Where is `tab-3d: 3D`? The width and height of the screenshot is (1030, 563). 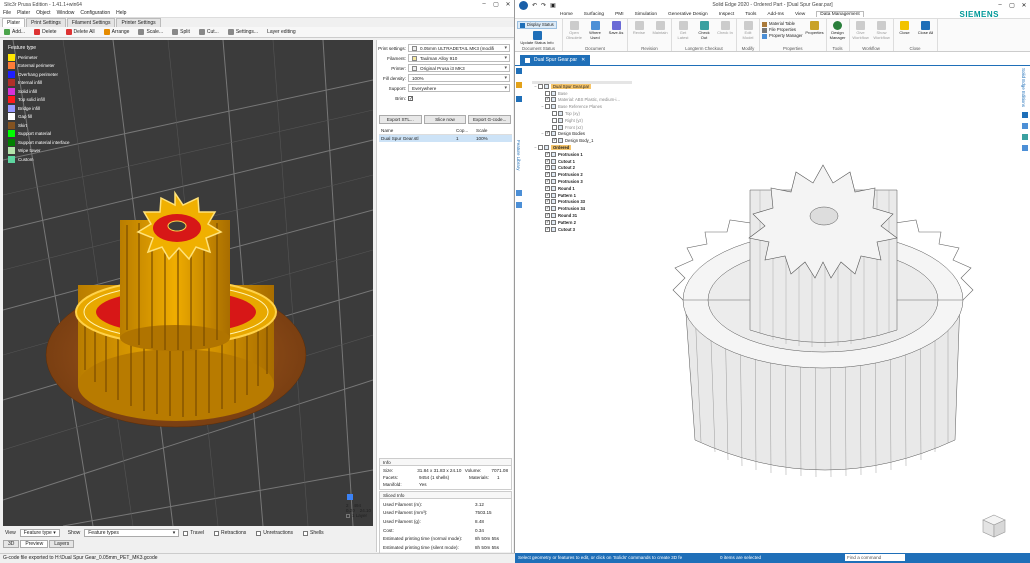
tab-3d: 3D is located at coordinates (11, 544).